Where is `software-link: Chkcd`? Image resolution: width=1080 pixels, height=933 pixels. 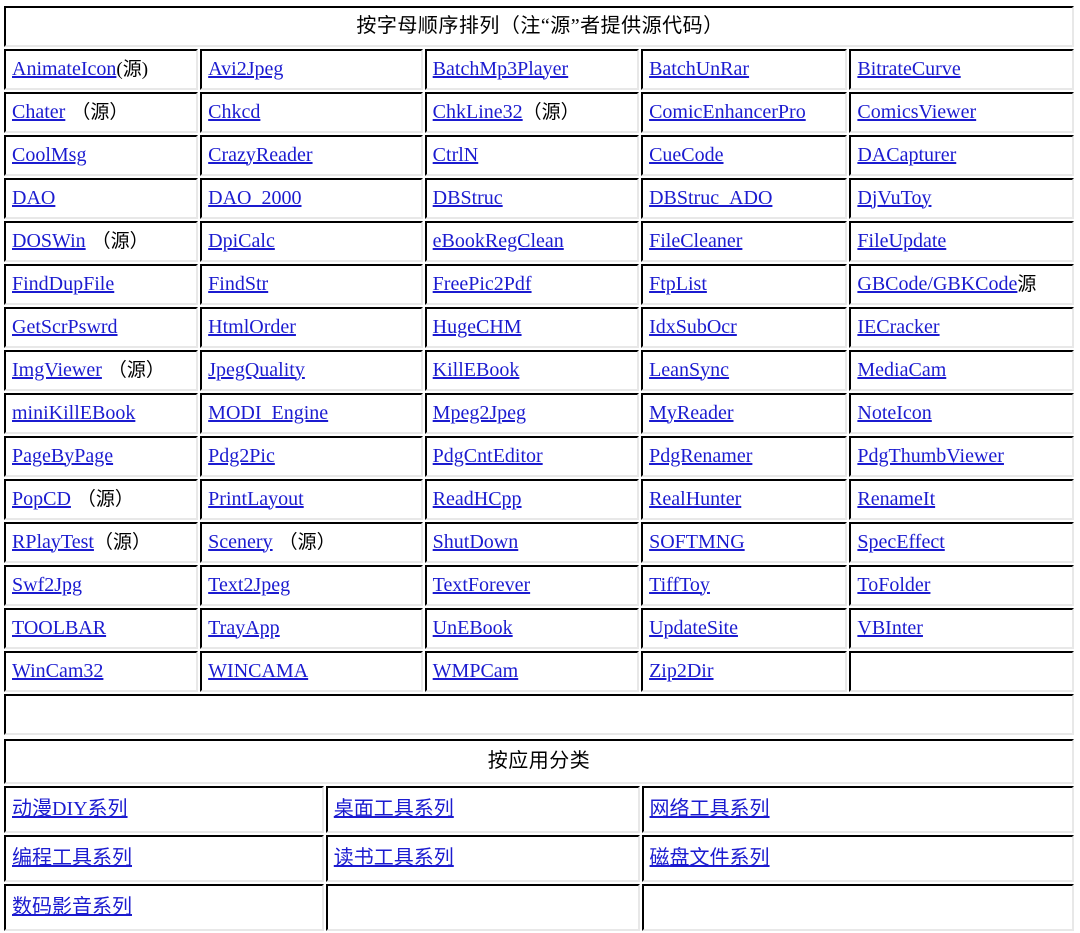
software-link: Chkcd is located at coordinates (234, 112).